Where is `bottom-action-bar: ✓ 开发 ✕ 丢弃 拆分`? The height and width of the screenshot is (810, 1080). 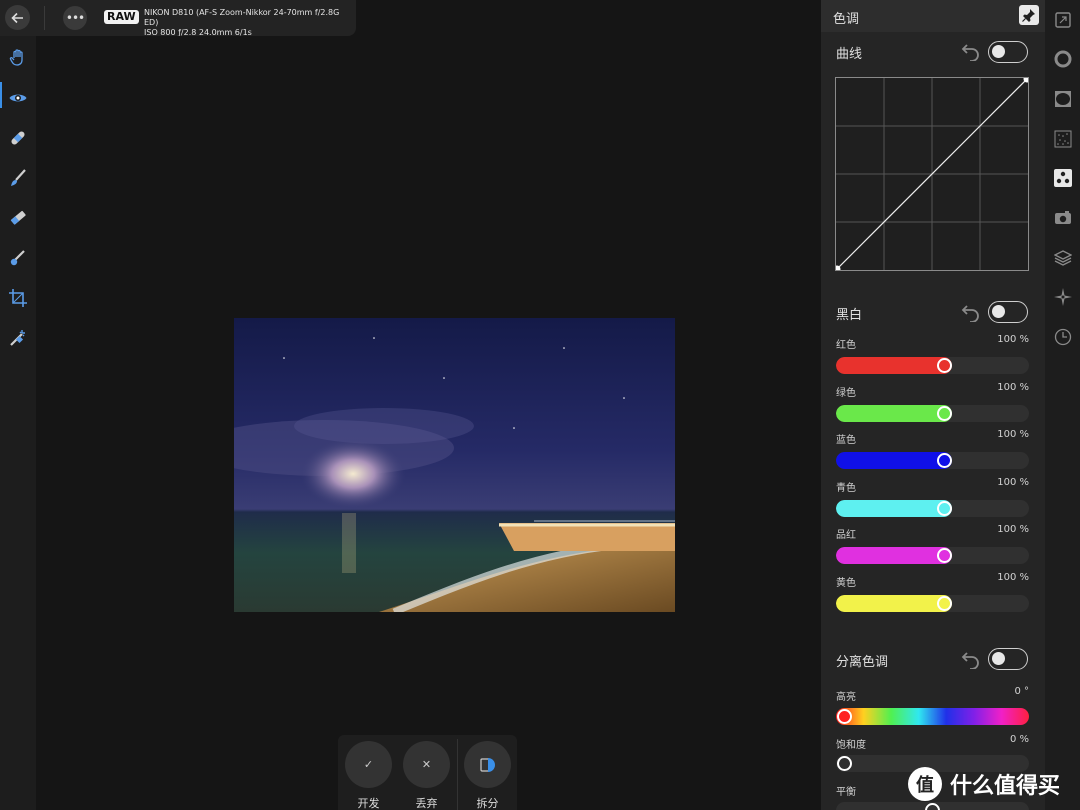 bottom-action-bar: ✓ 开发 ✕ 丢弃 拆分 is located at coordinates (427, 772).